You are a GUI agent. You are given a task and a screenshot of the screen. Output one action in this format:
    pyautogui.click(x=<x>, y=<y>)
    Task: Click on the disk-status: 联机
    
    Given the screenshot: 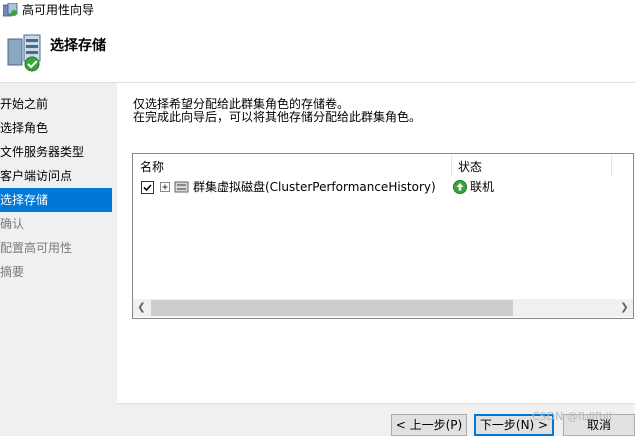 What is the action you would take?
    pyautogui.click(x=482, y=187)
    